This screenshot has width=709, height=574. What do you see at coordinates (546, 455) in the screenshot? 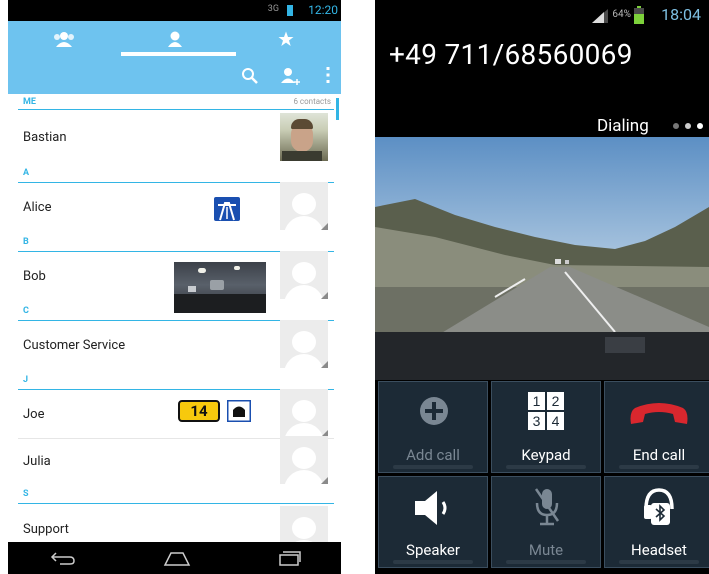
I see `keypad-label: Keypad` at bounding box center [546, 455].